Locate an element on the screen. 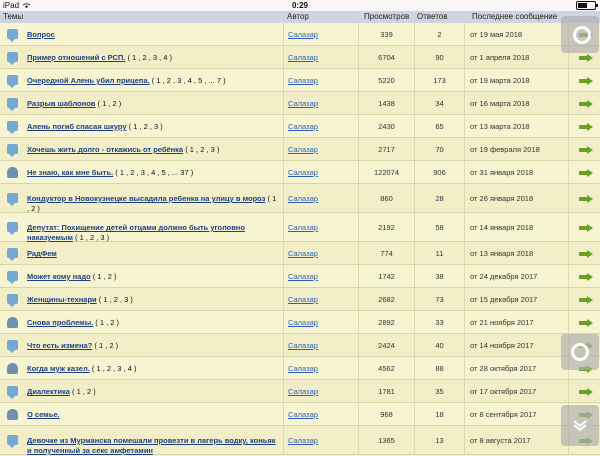 The height and width of the screenshot is (456, 600). last-post-cell: от 14 января 2018 is located at coordinates (517, 227).